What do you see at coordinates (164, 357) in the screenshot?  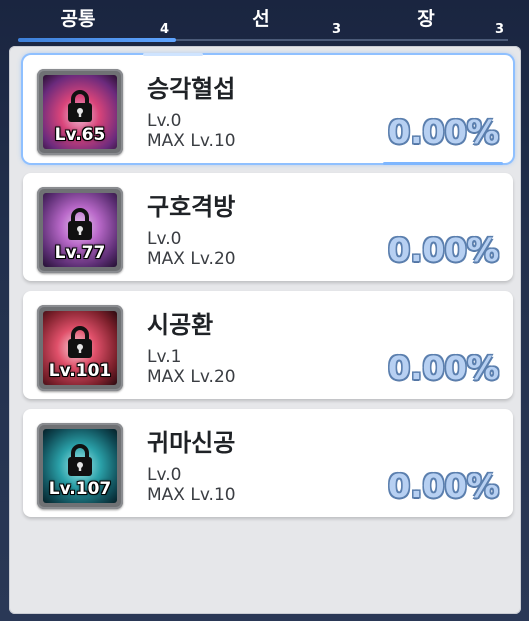 I see `skill-current-level: Lv.1` at bounding box center [164, 357].